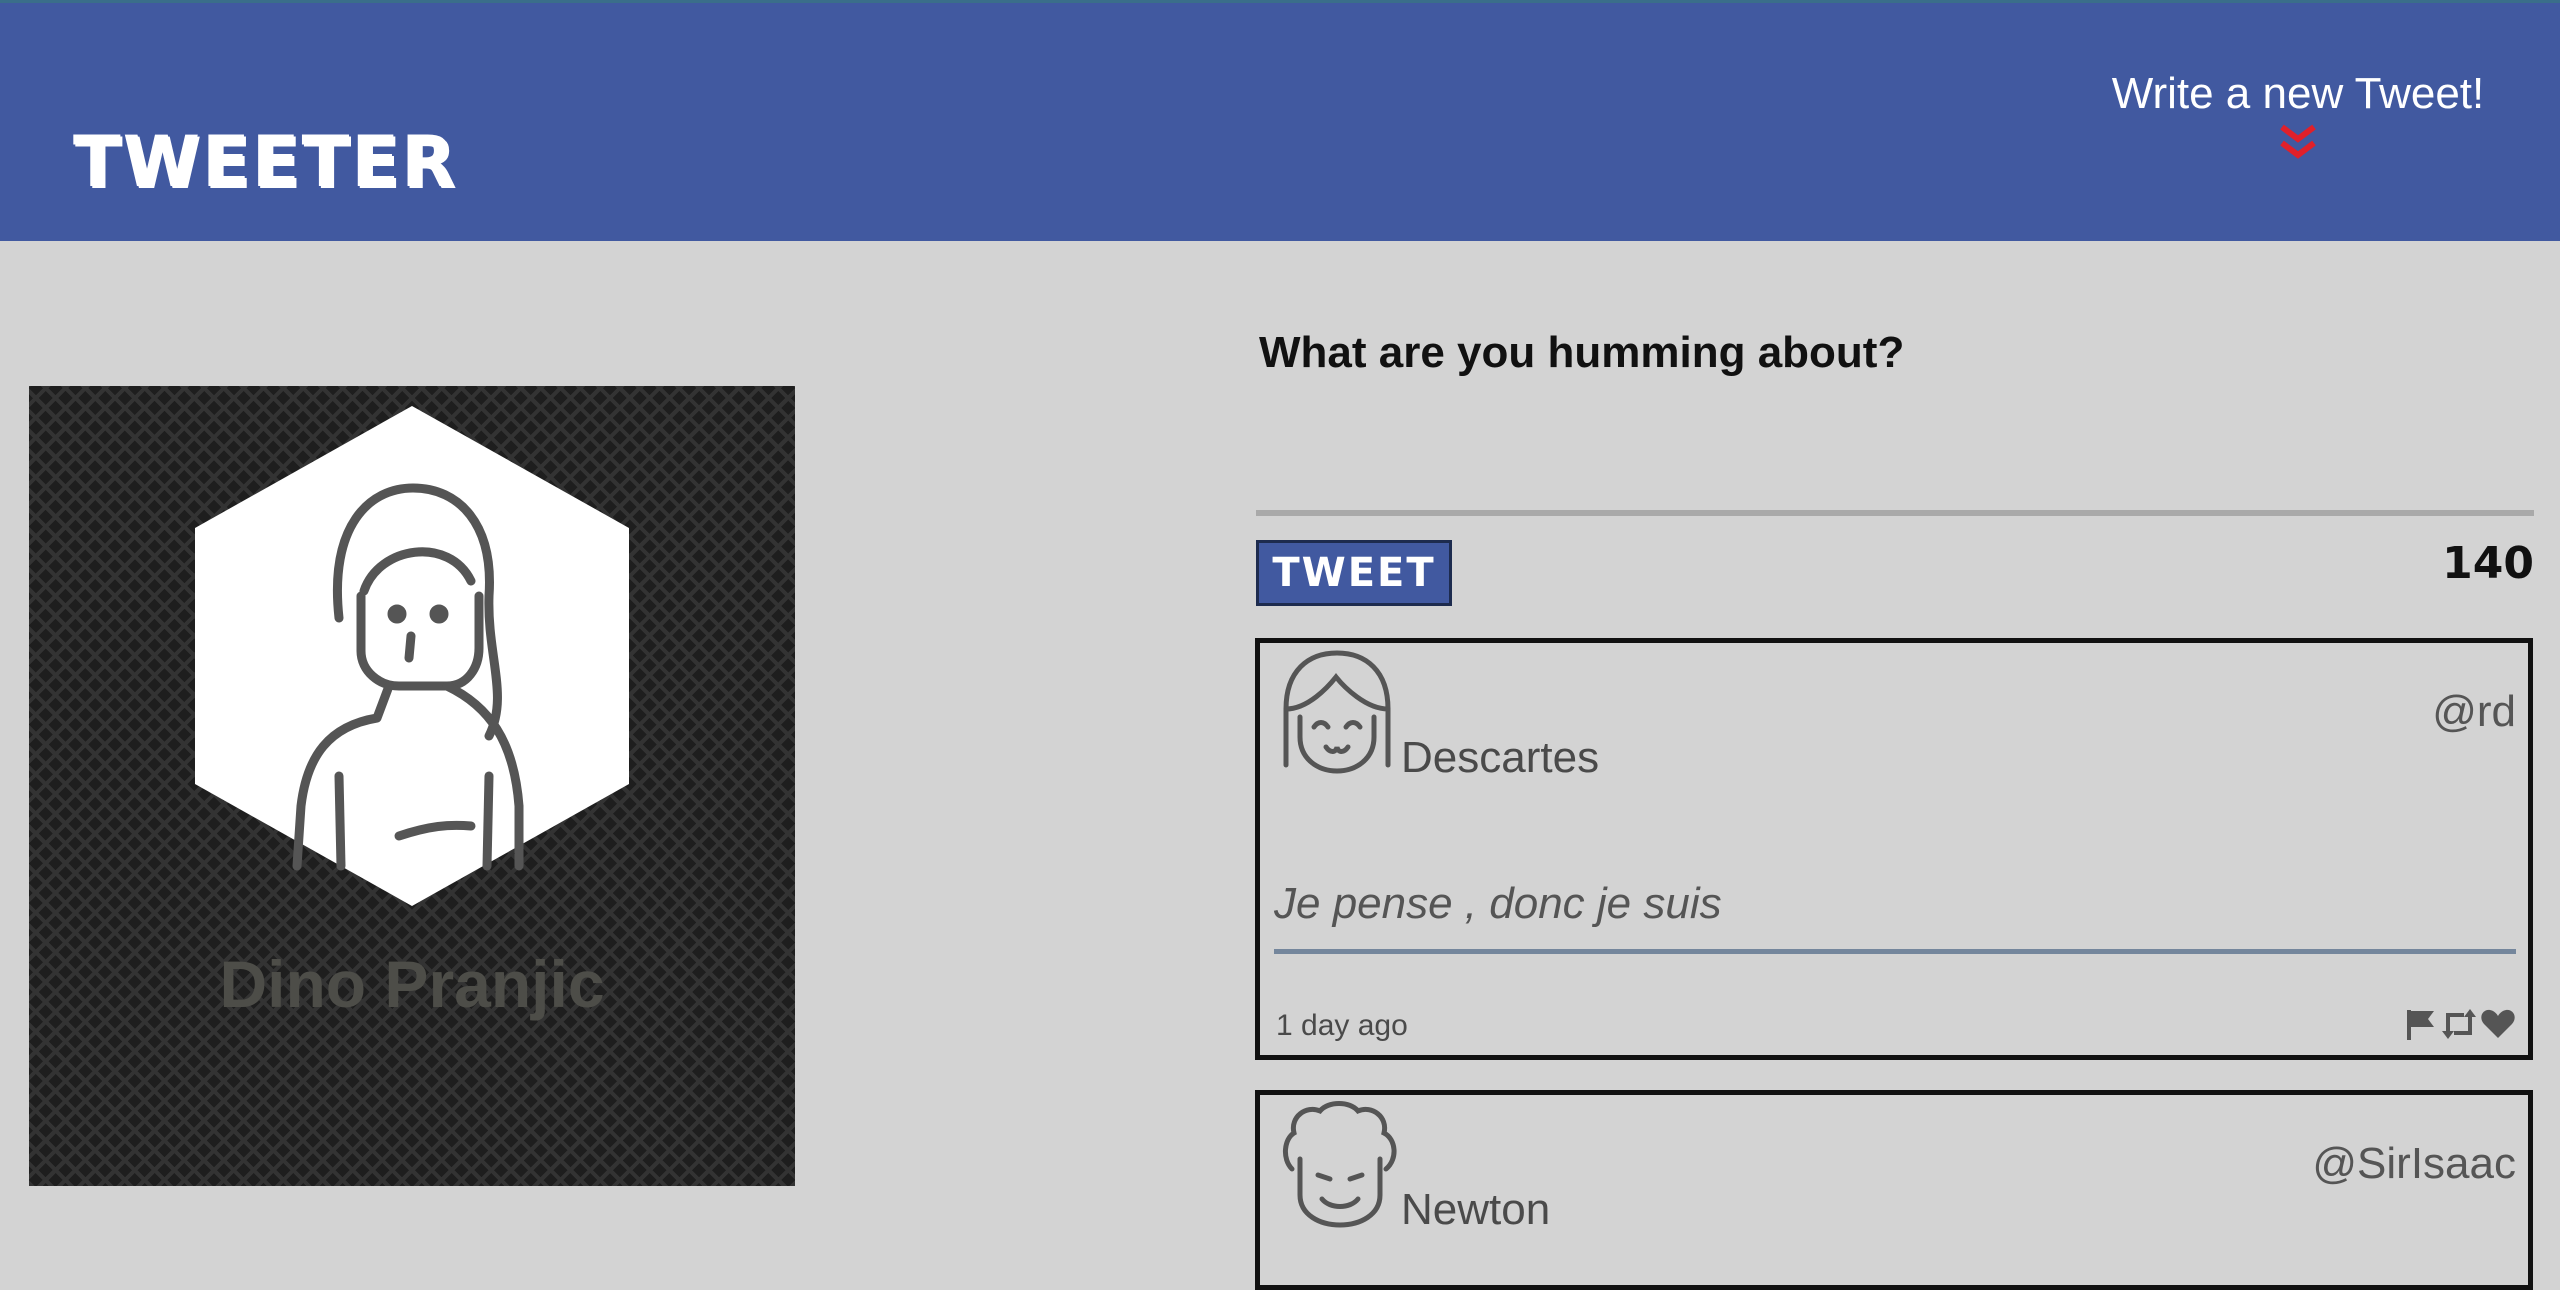 This screenshot has width=2560, height=1290. I want to click on tweet-textarea, so click(1895, 462).